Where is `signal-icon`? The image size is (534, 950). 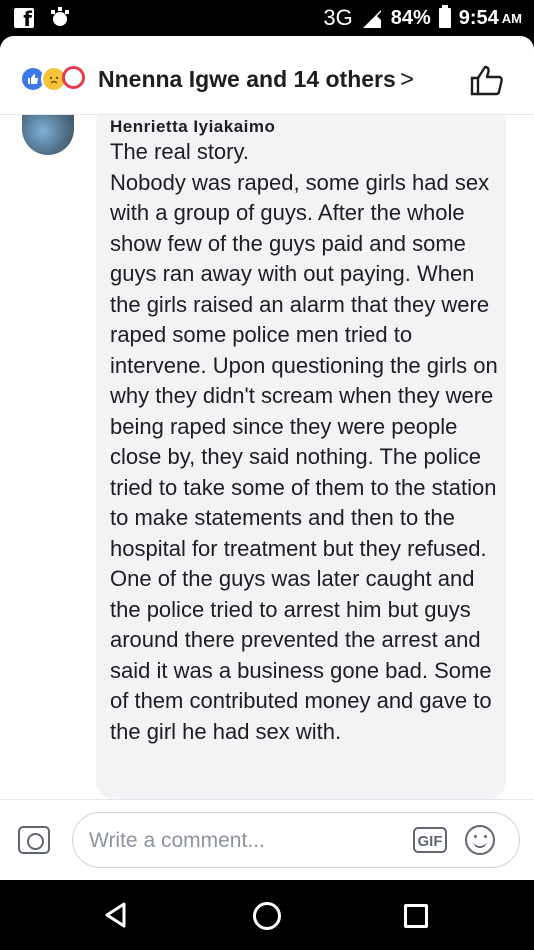
signal-icon is located at coordinates (371, 19).